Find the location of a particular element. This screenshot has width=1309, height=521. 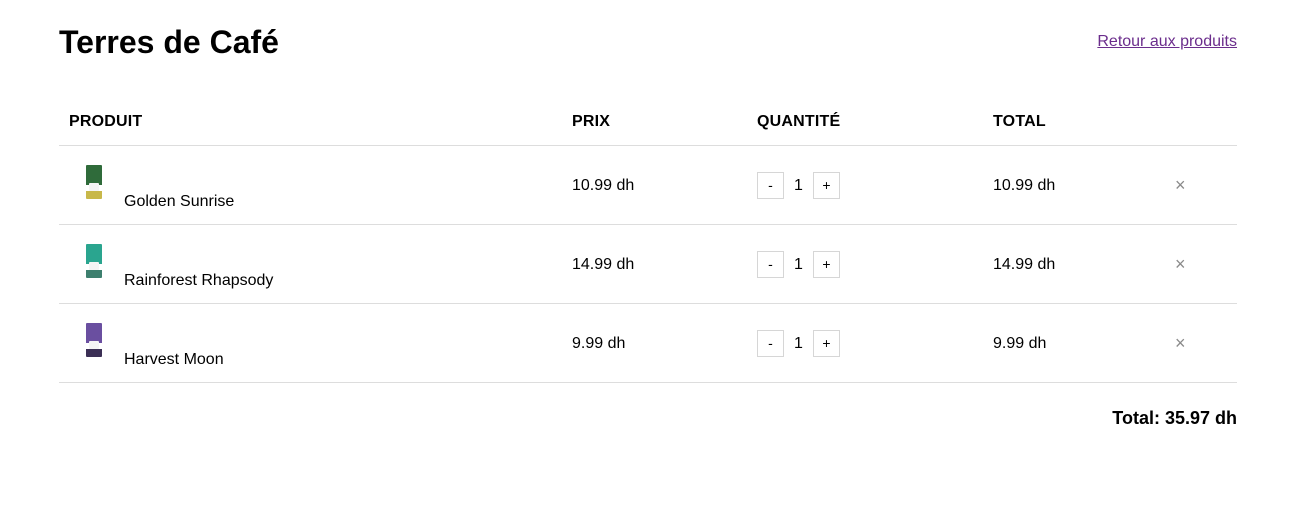

column-header-product: PRODUIT is located at coordinates (106, 121).